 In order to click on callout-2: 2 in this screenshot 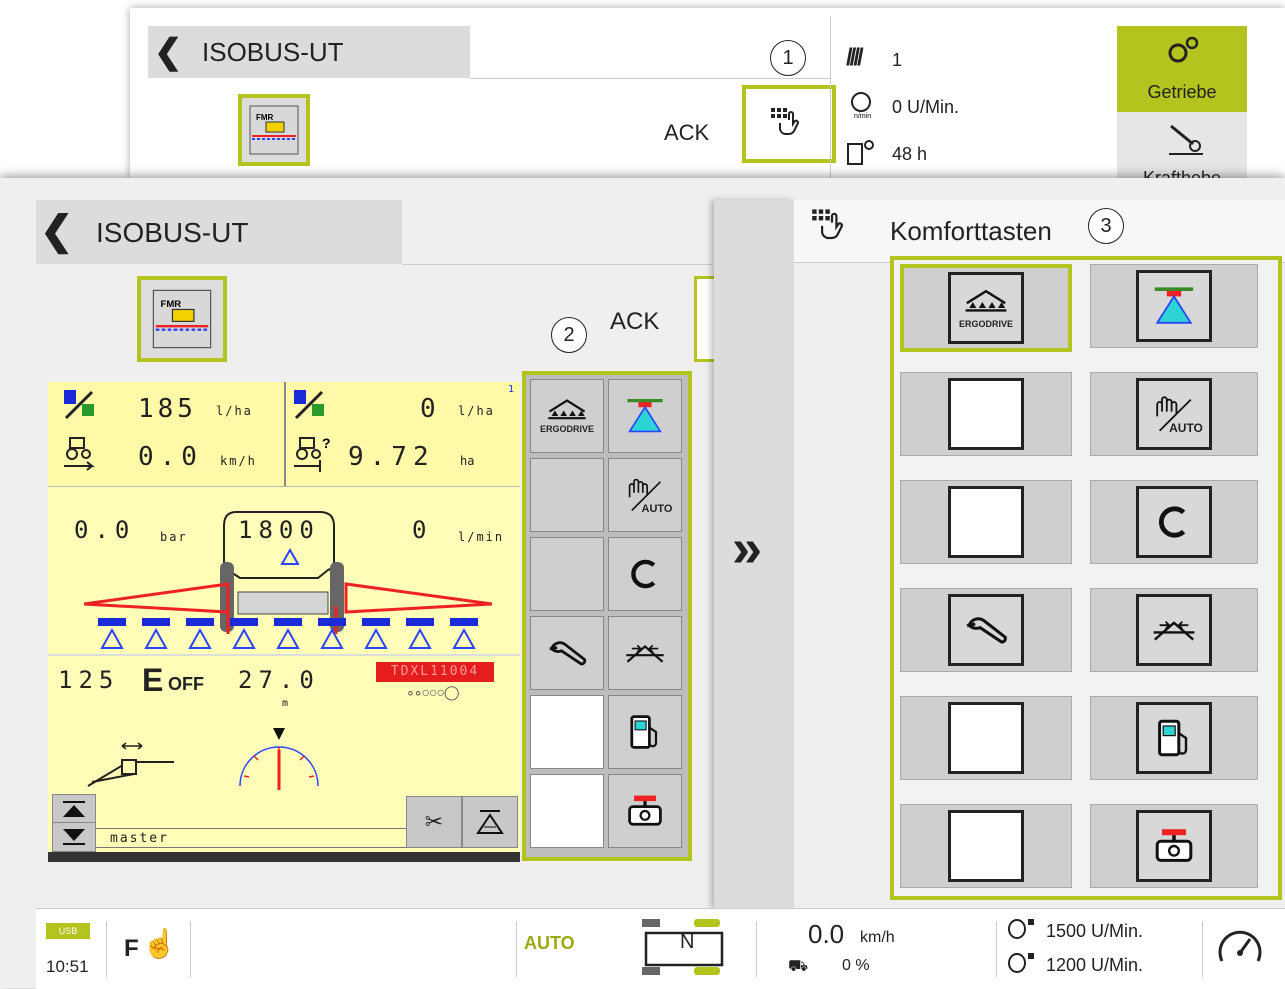, I will do `click(569, 335)`.